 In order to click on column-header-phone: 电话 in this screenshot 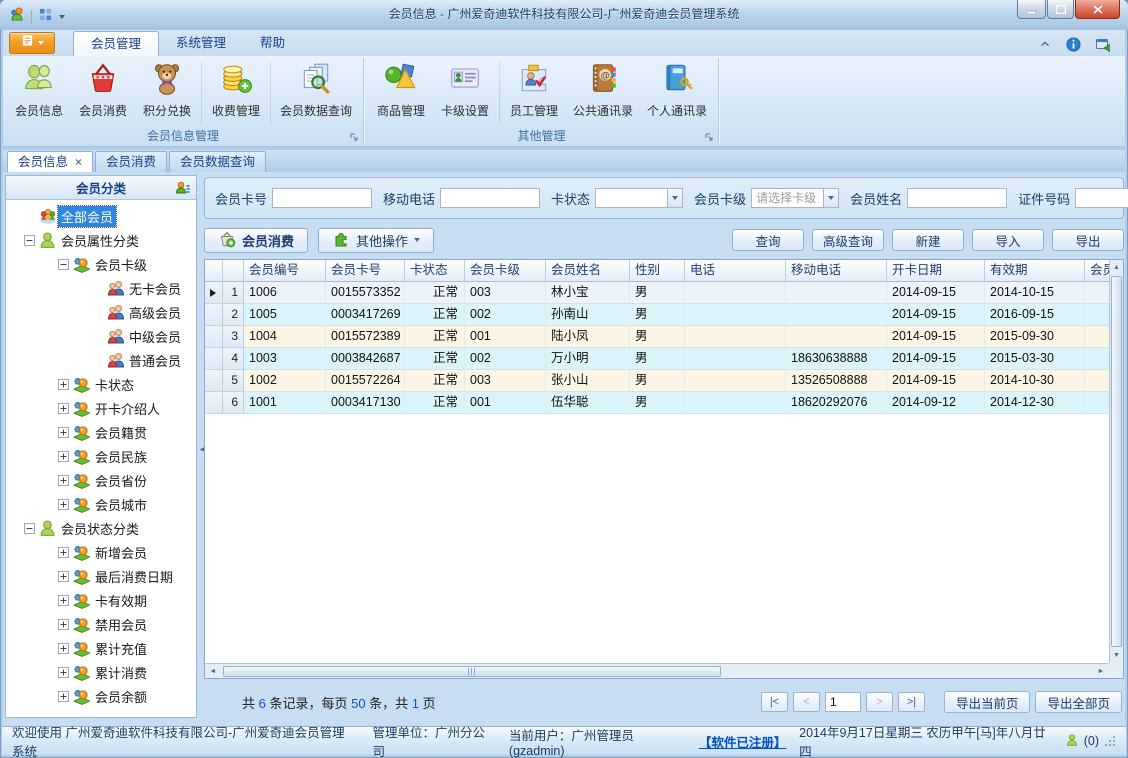, I will do `click(735, 271)`.